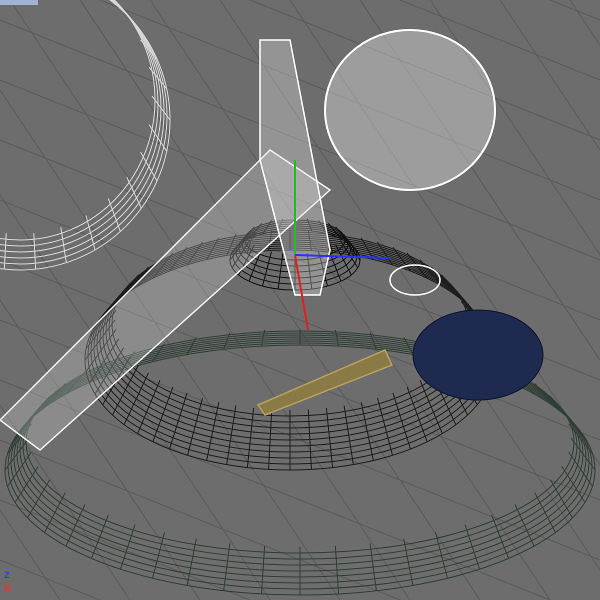 The width and height of the screenshot is (600, 600). What do you see at coordinates (7, 574) in the screenshot?
I see `axis-label: z` at bounding box center [7, 574].